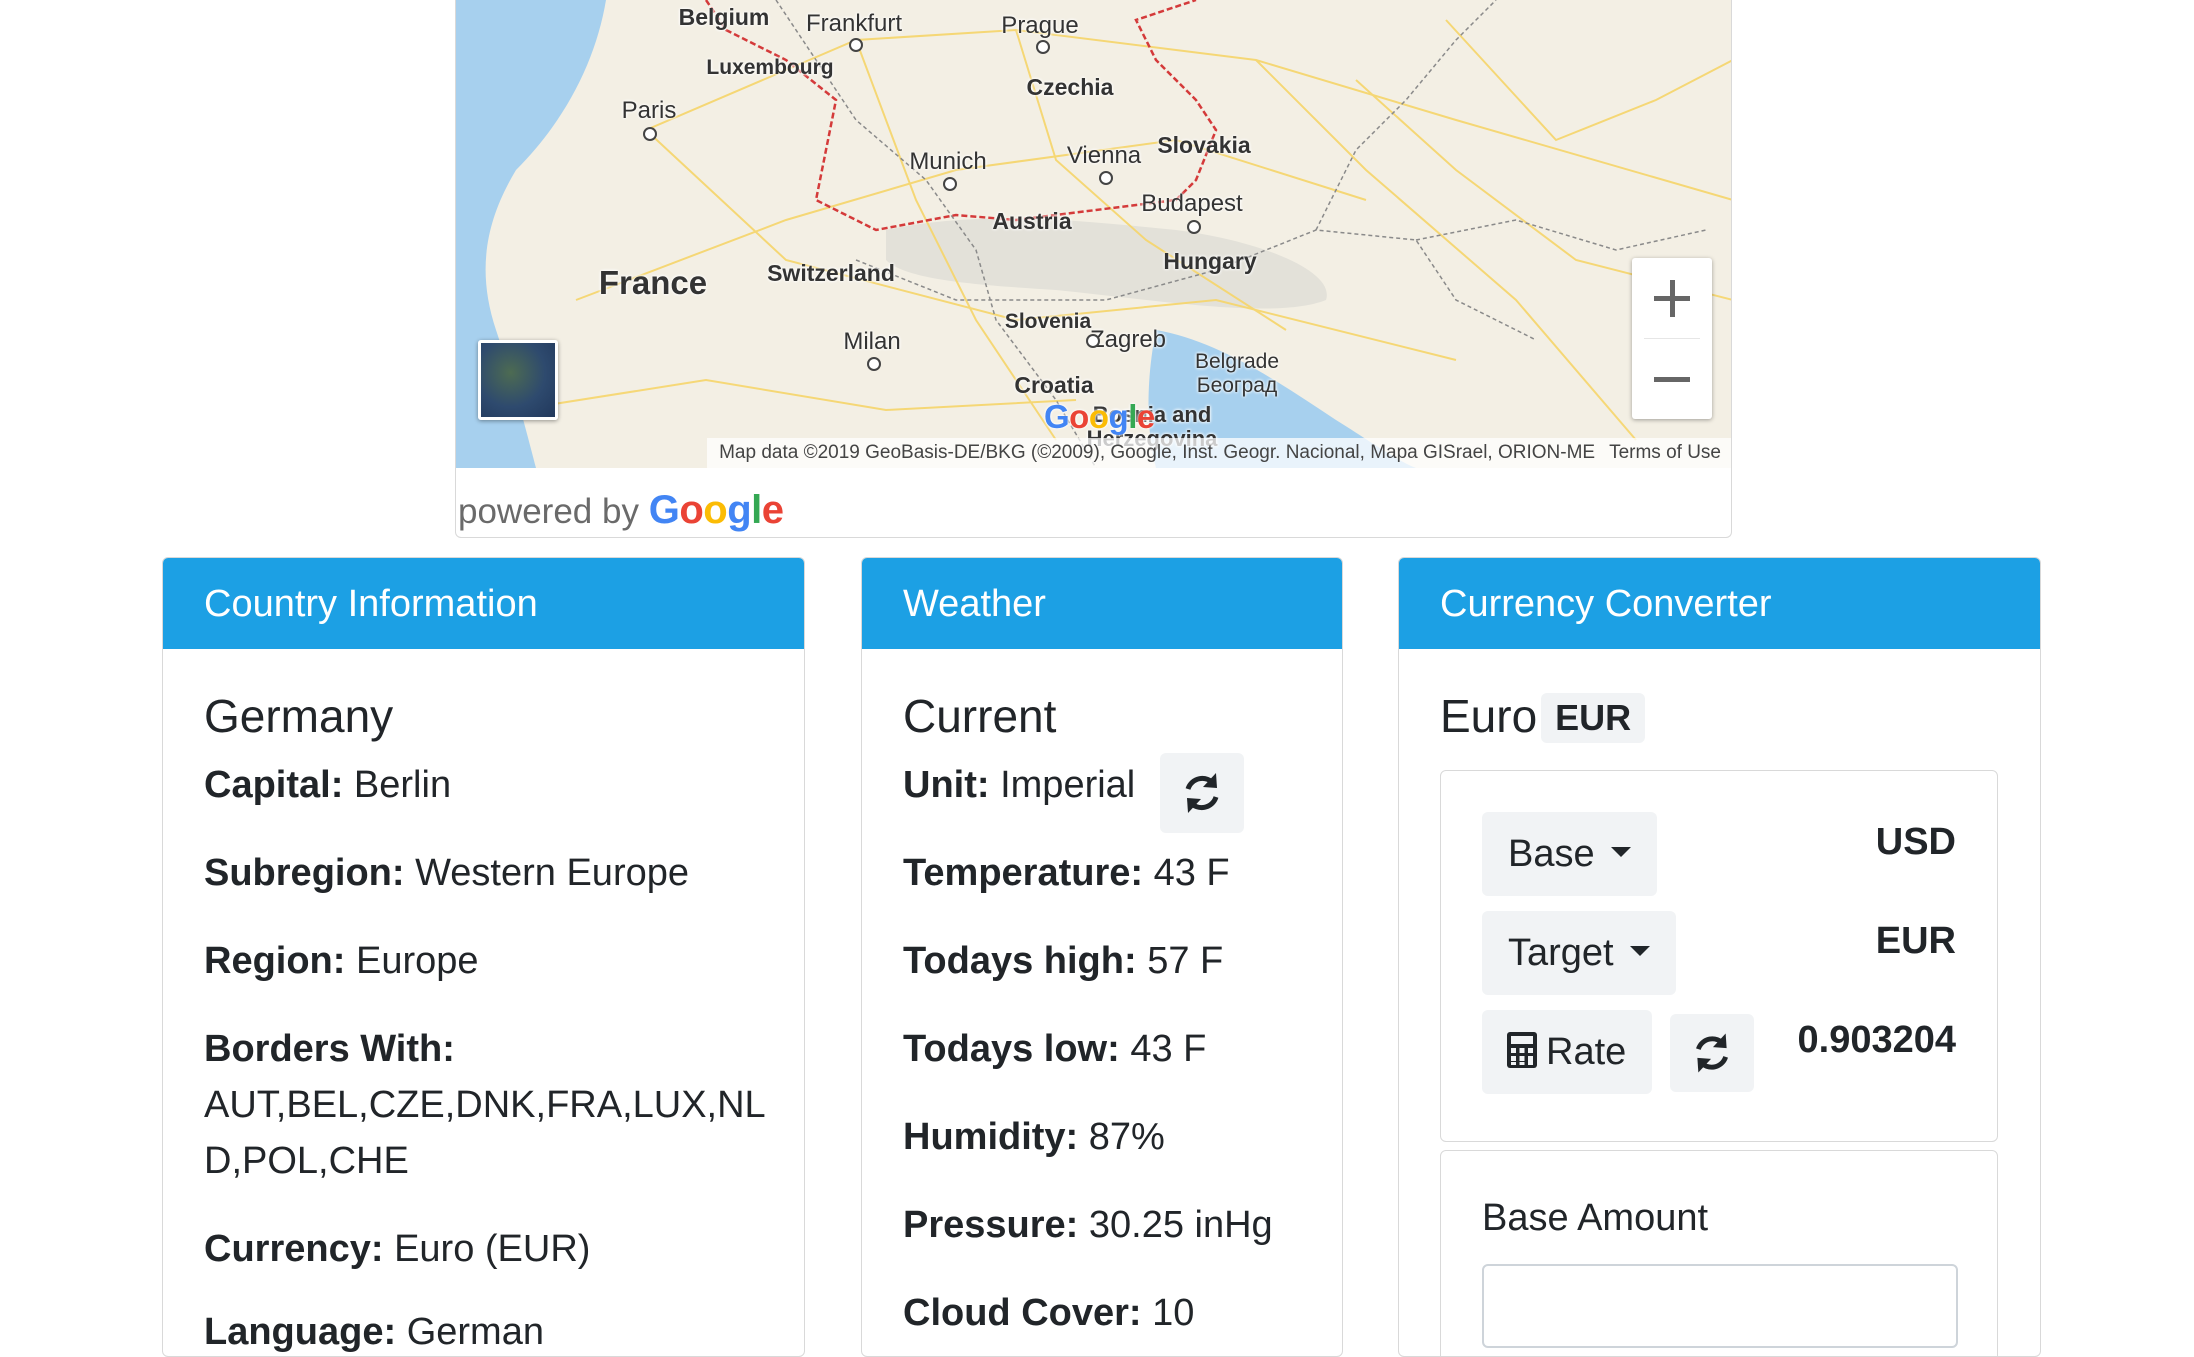 The width and height of the screenshot is (2194, 1357). What do you see at coordinates (1877, 1040) in the screenshot?
I see `exchange-rate-value: 0.903204` at bounding box center [1877, 1040].